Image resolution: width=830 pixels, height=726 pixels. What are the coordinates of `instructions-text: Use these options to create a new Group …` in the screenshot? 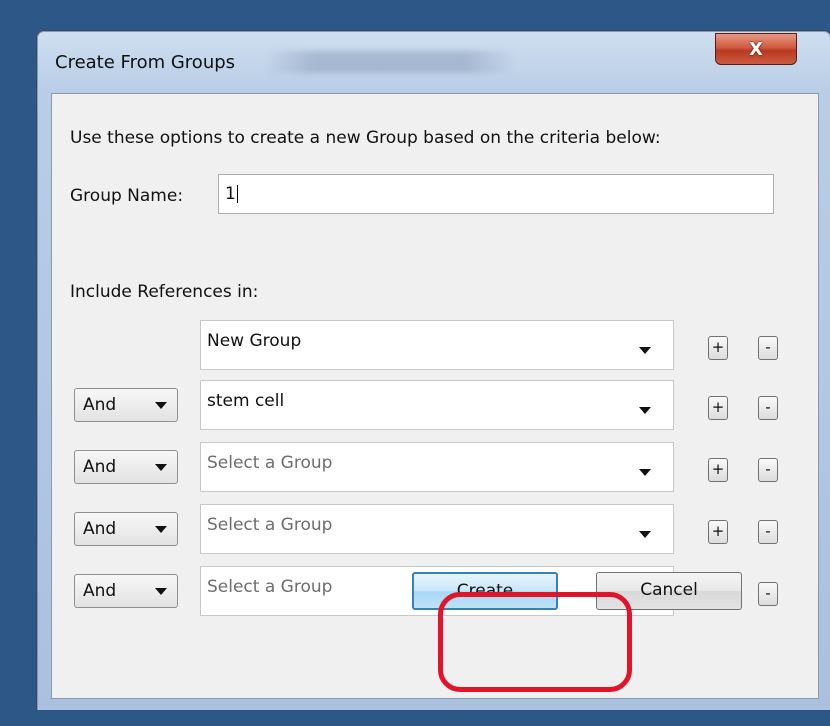 It's located at (365, 138).